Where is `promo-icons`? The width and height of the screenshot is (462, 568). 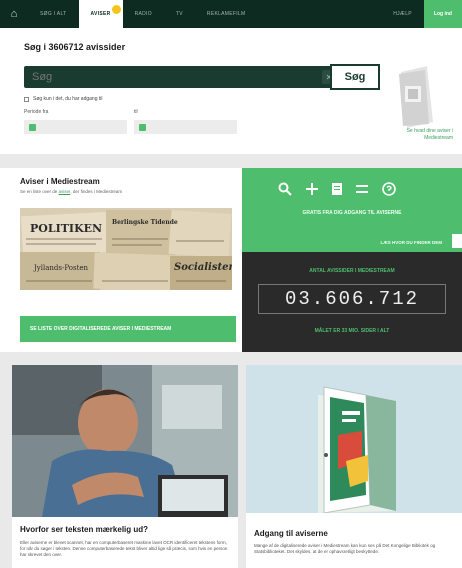 promo-icons is located at coordinates (337, 189).